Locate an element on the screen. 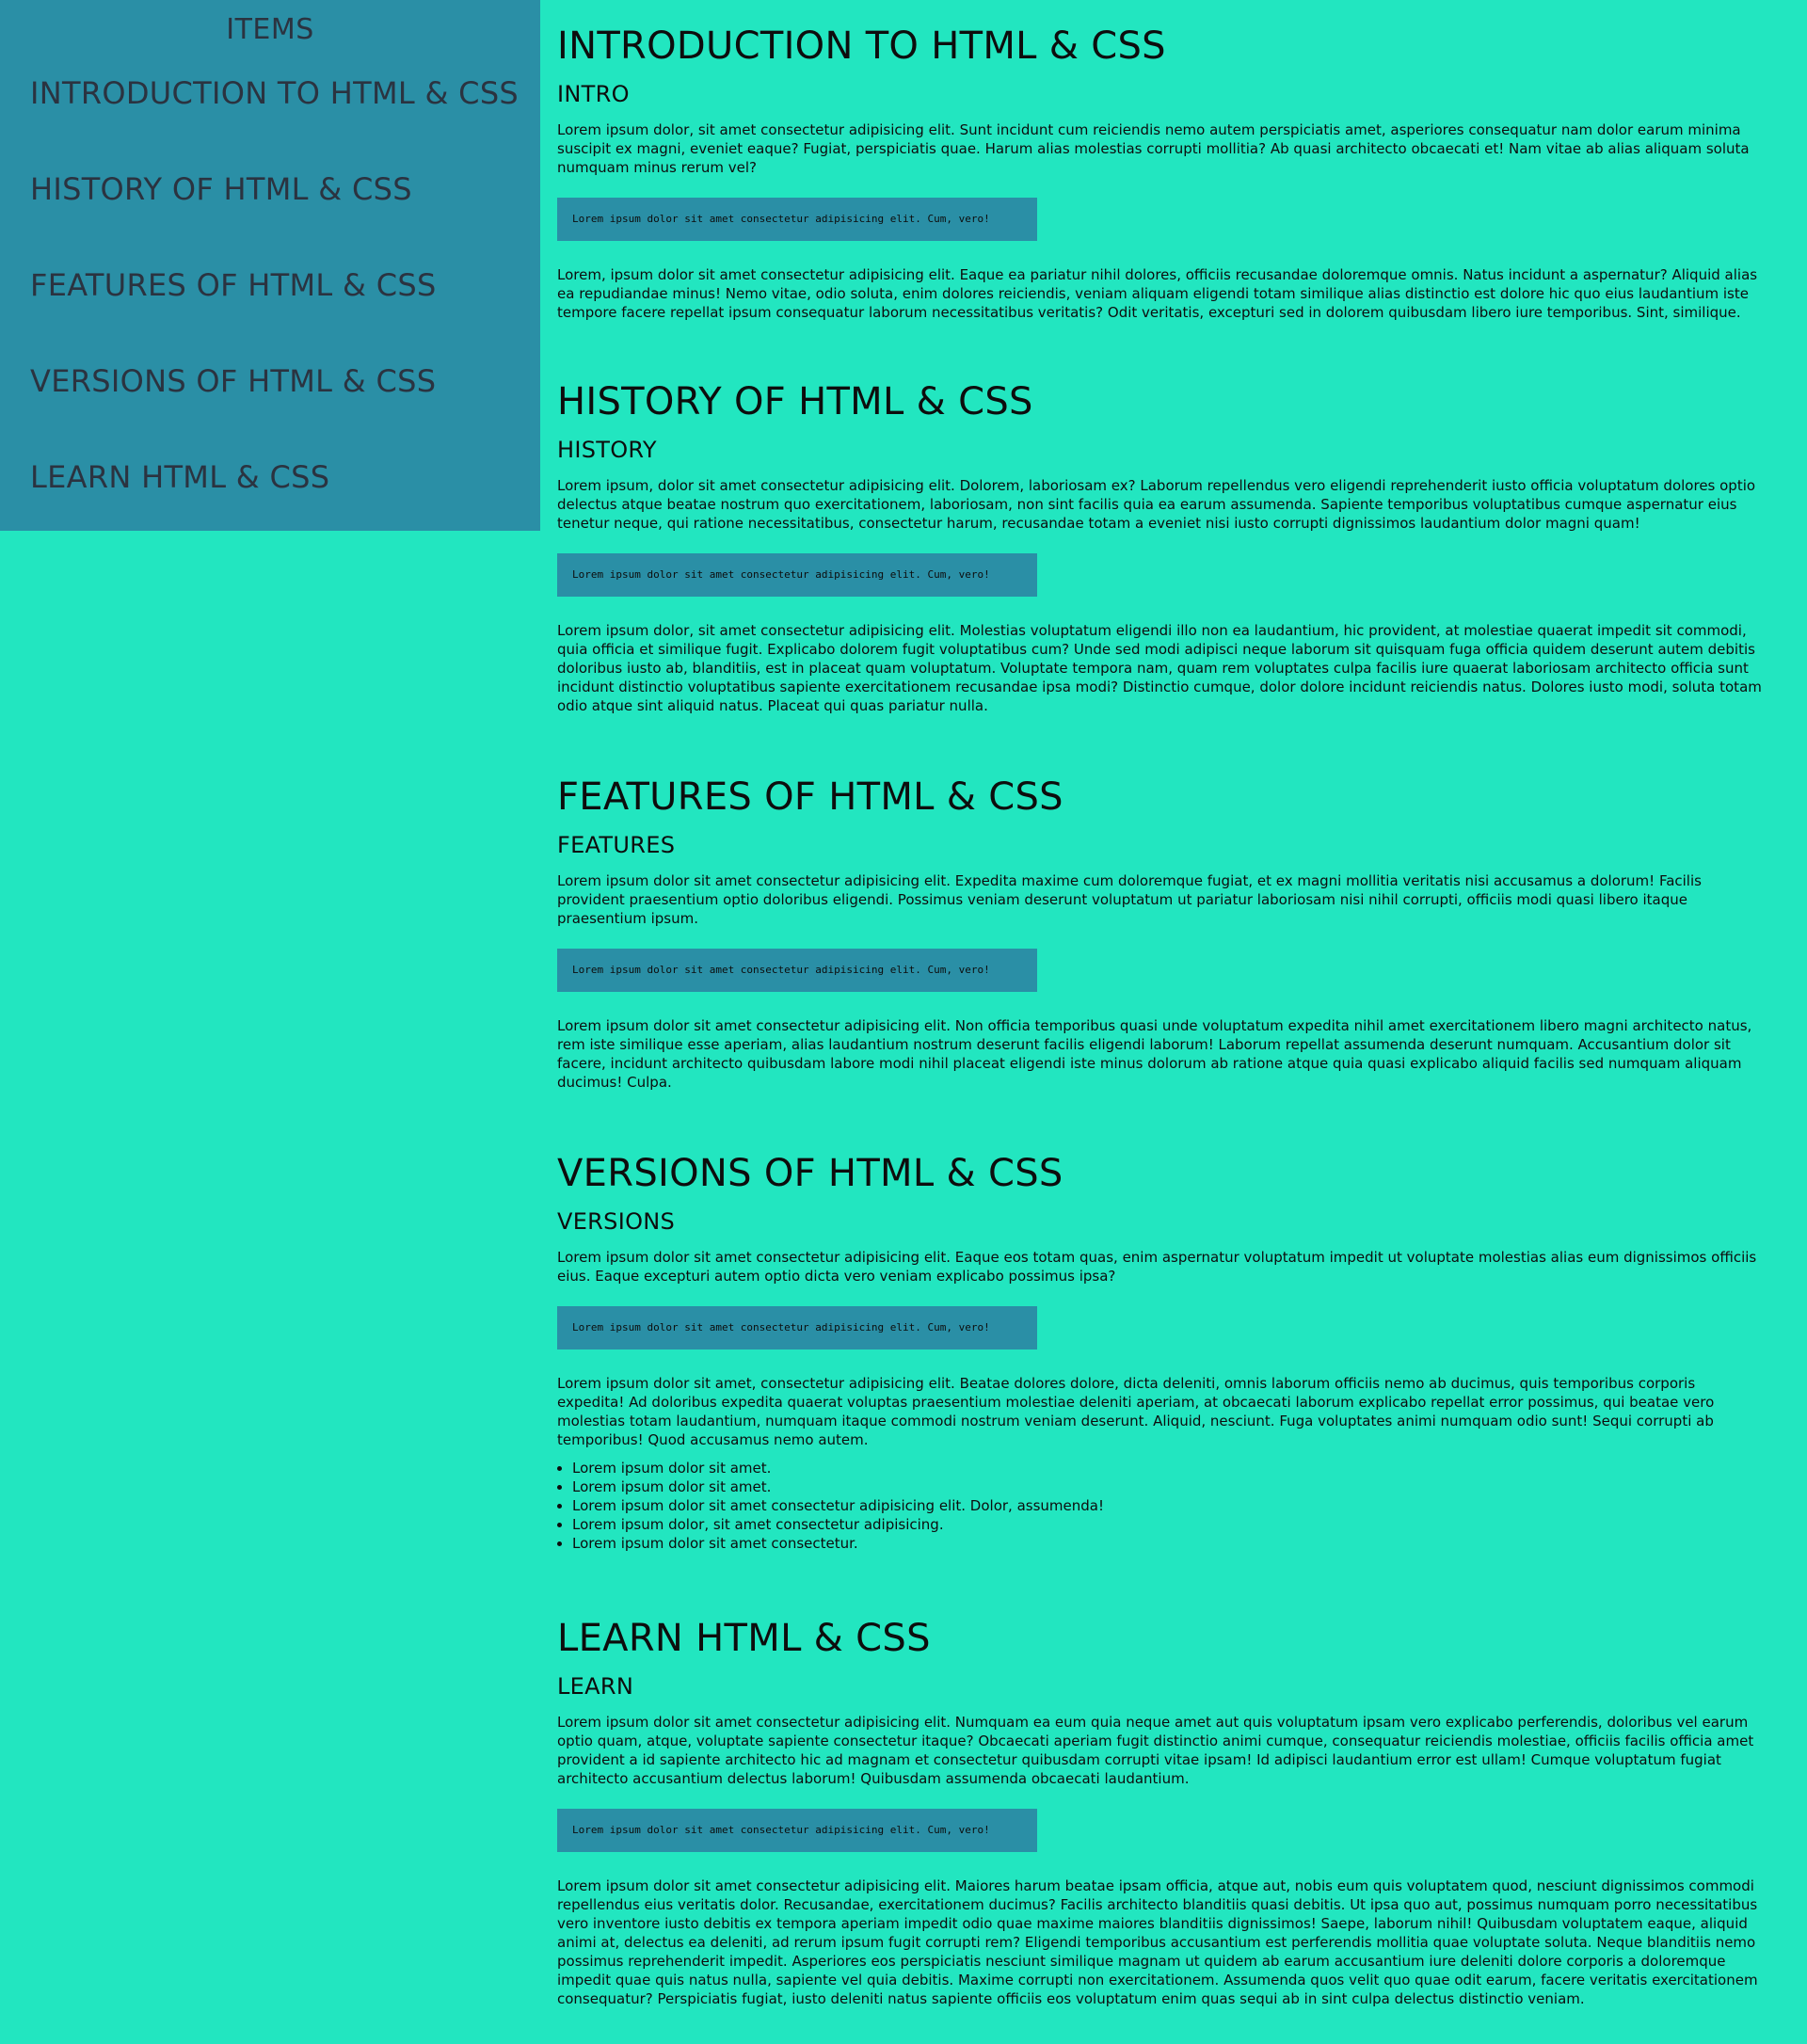  nav-item-versions: VERSIONS OF HTML & CSS is located at coordinates (270, 391).